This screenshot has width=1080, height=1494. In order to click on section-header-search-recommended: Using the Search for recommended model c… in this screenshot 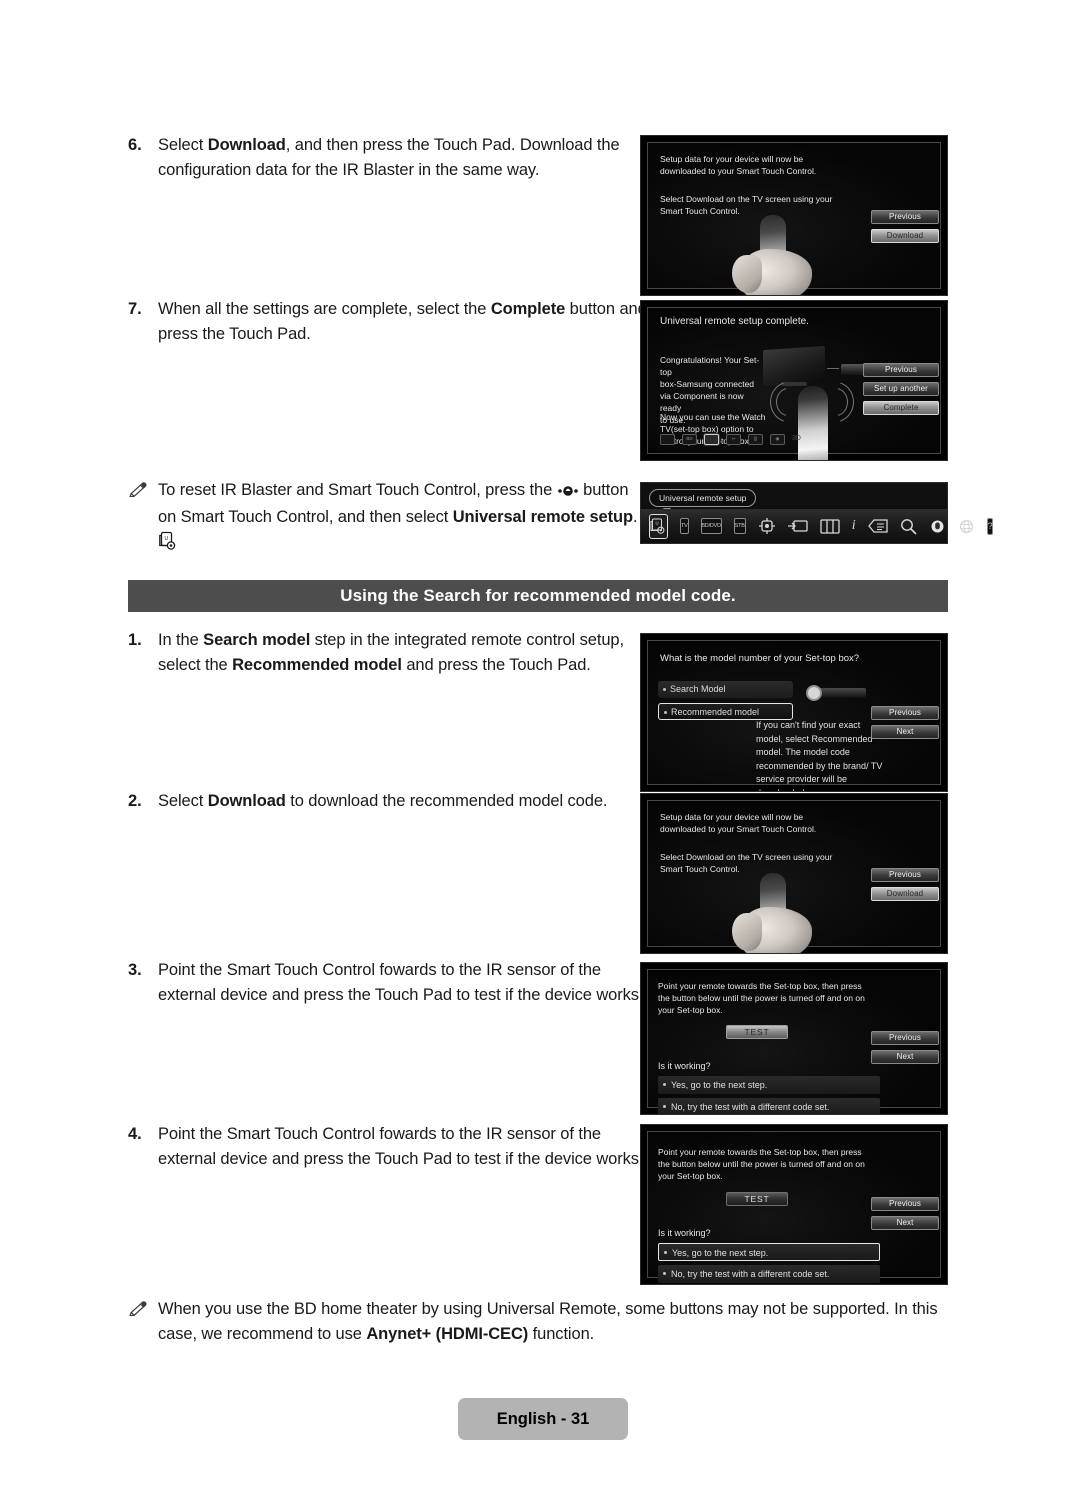, I will do `click(538, 596)`.